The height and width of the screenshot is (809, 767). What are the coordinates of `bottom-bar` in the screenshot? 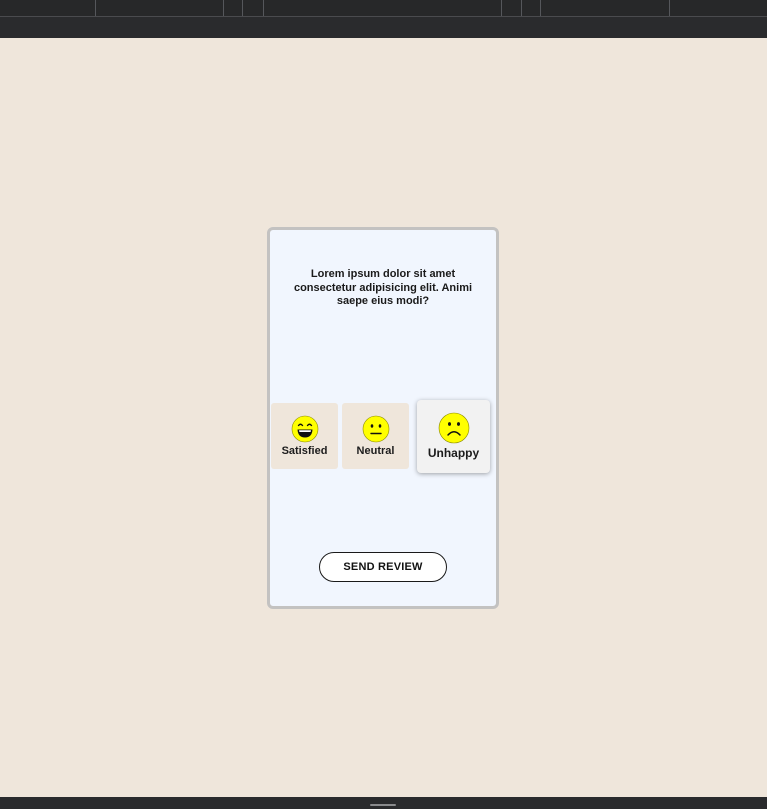 It's located at (383, 803).